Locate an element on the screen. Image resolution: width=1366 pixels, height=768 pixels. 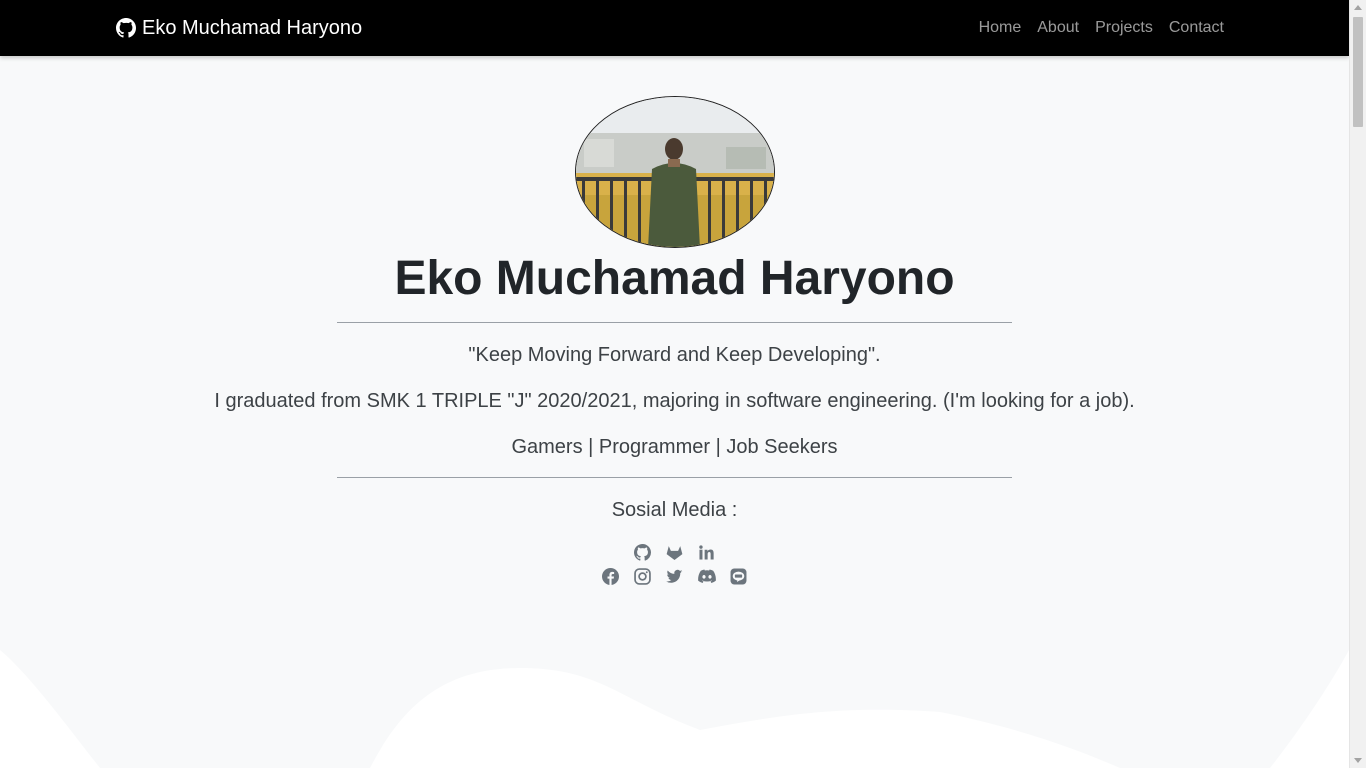
gitlab-icon is located at coordinates (675, 552).